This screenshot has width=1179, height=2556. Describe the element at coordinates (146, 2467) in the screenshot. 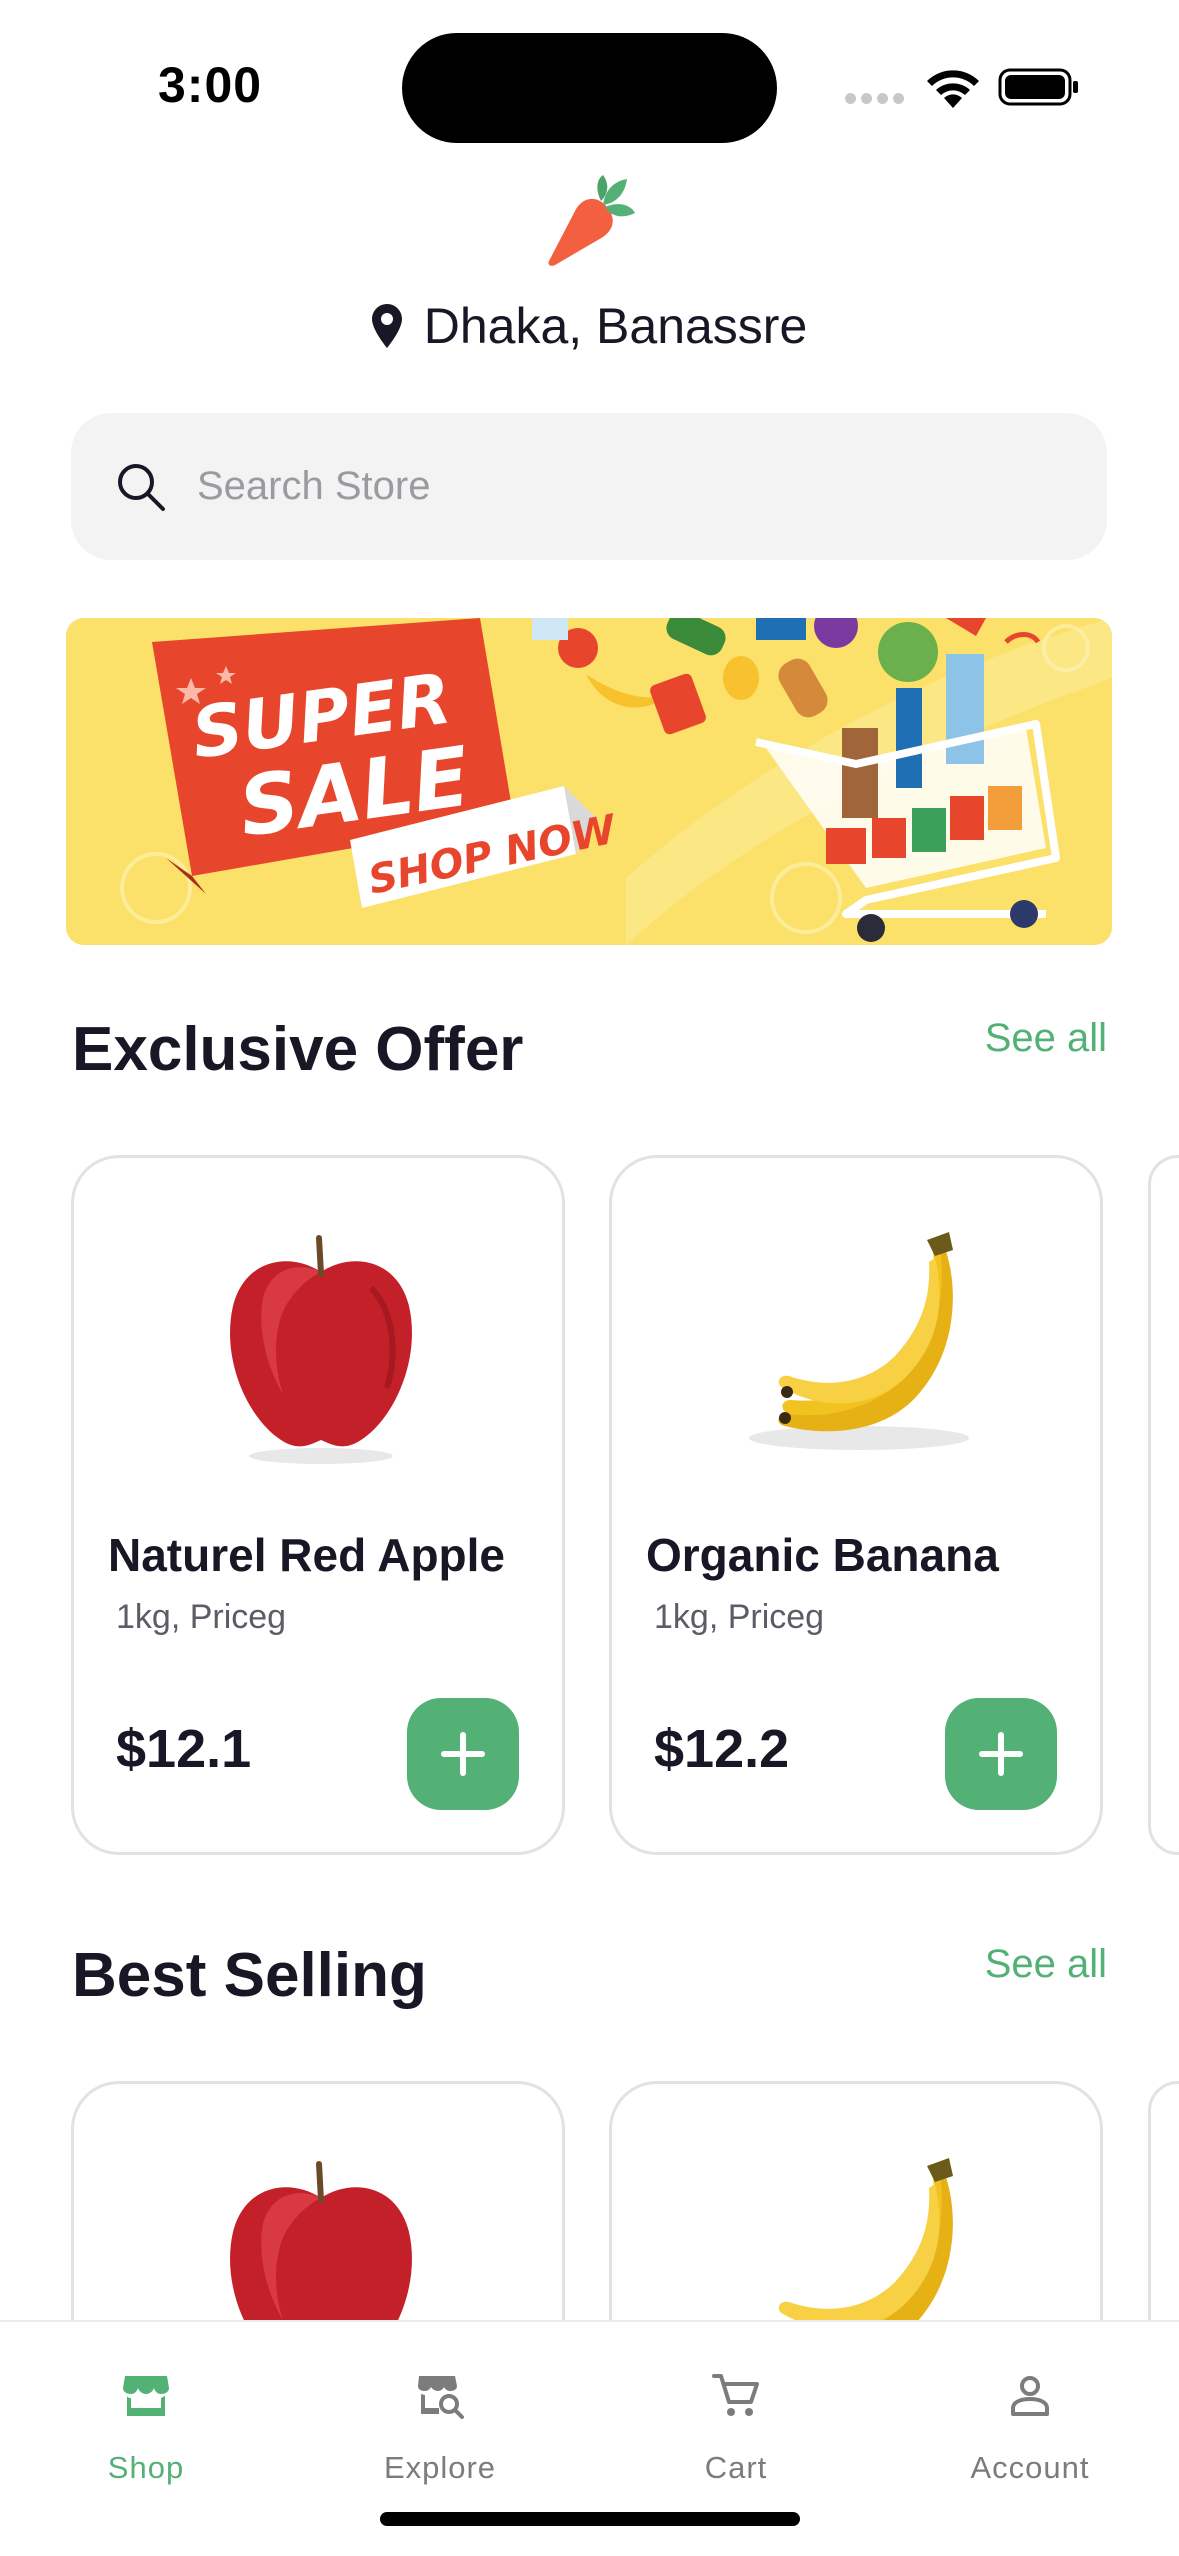

I see `tab-label: Shop` at that location.